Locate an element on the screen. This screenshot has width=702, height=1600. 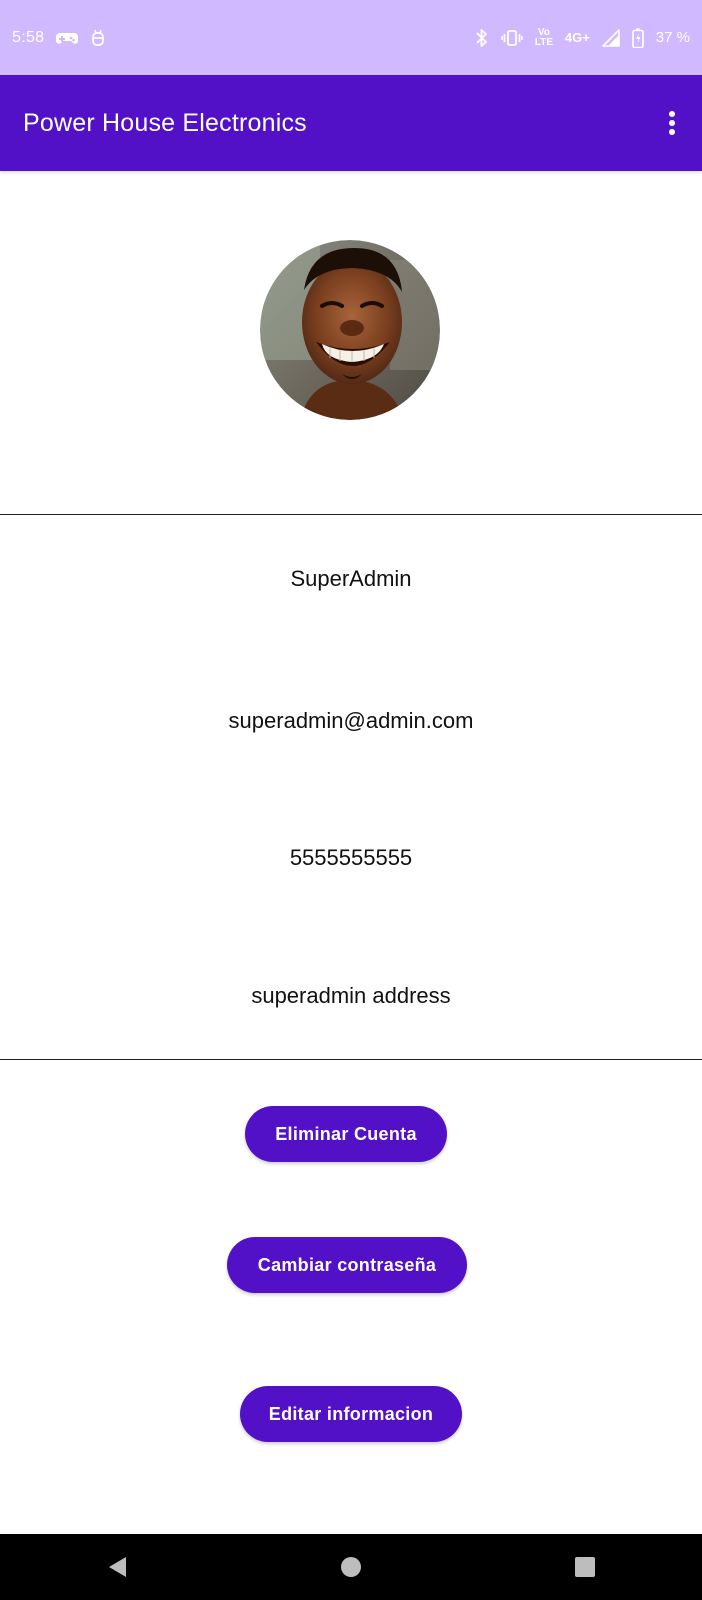
recents-icon is located at coordinates (585, 1567).